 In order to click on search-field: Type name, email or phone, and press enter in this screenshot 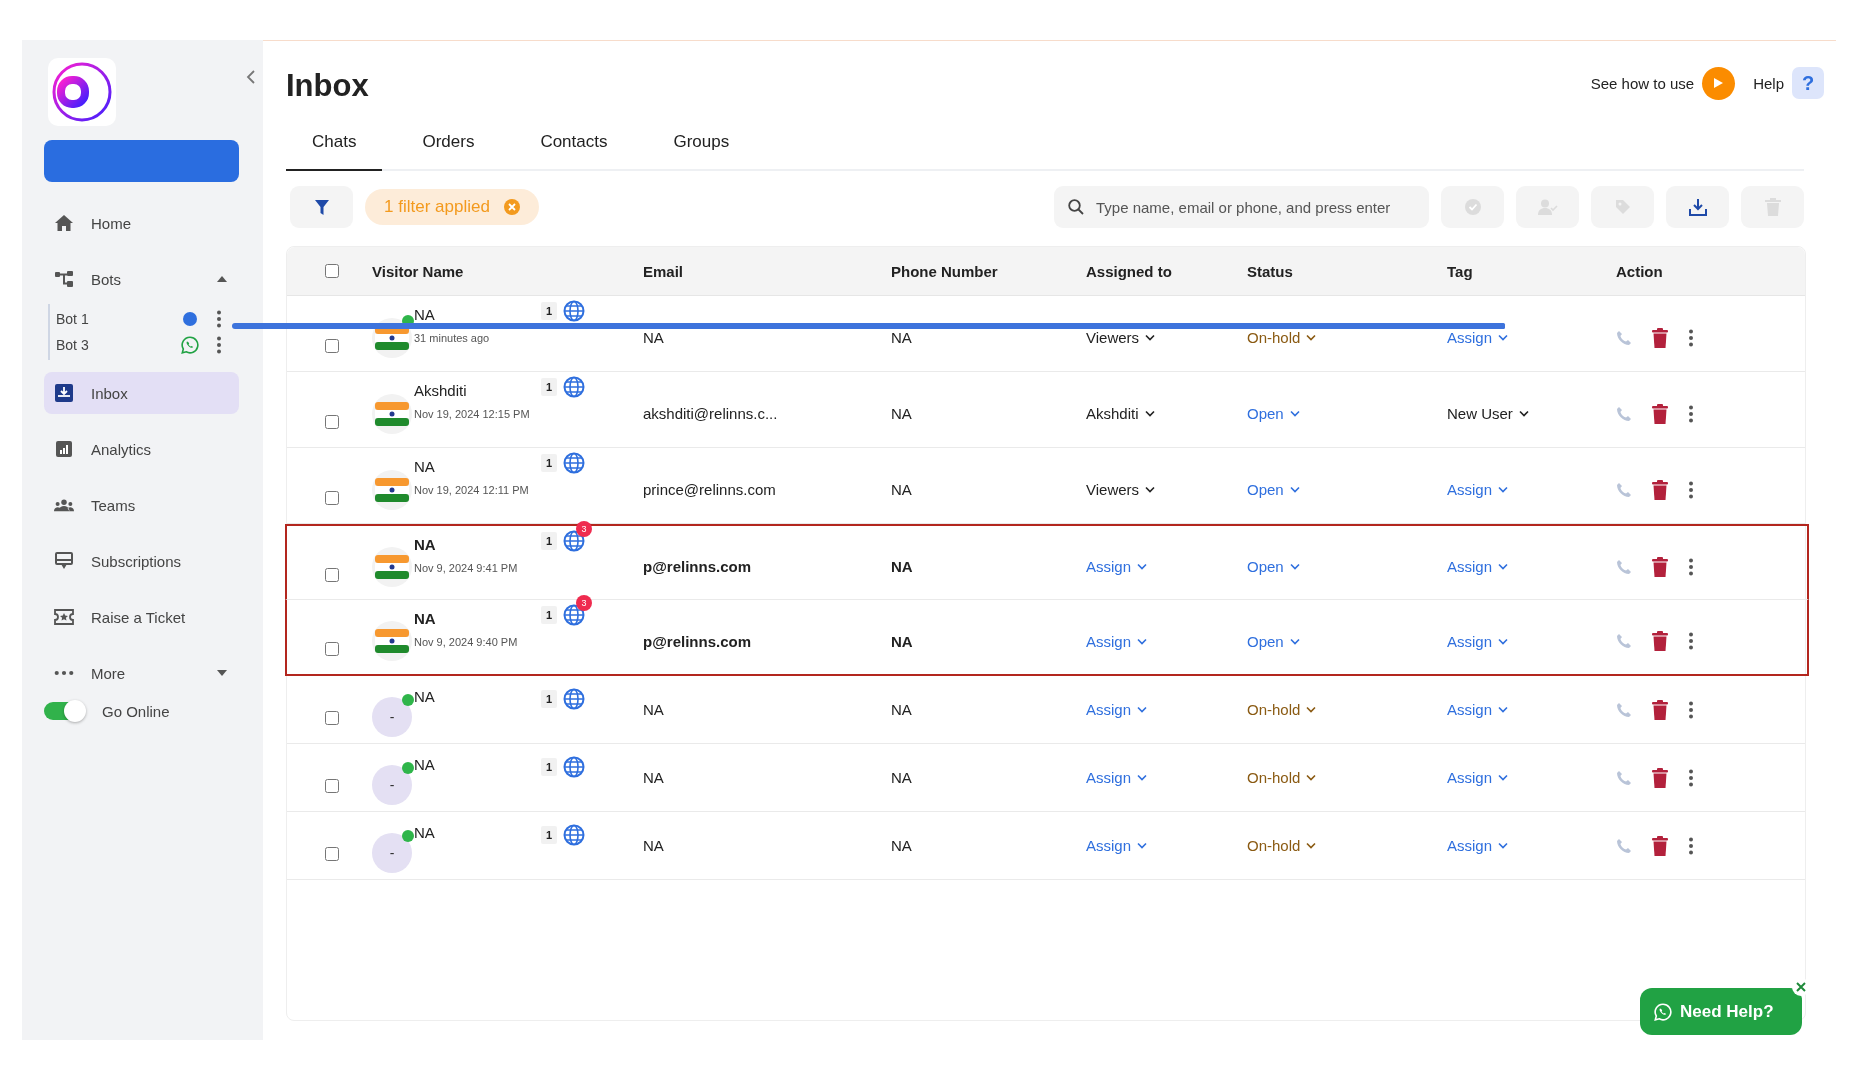, I will do `click(1241, 207)`.